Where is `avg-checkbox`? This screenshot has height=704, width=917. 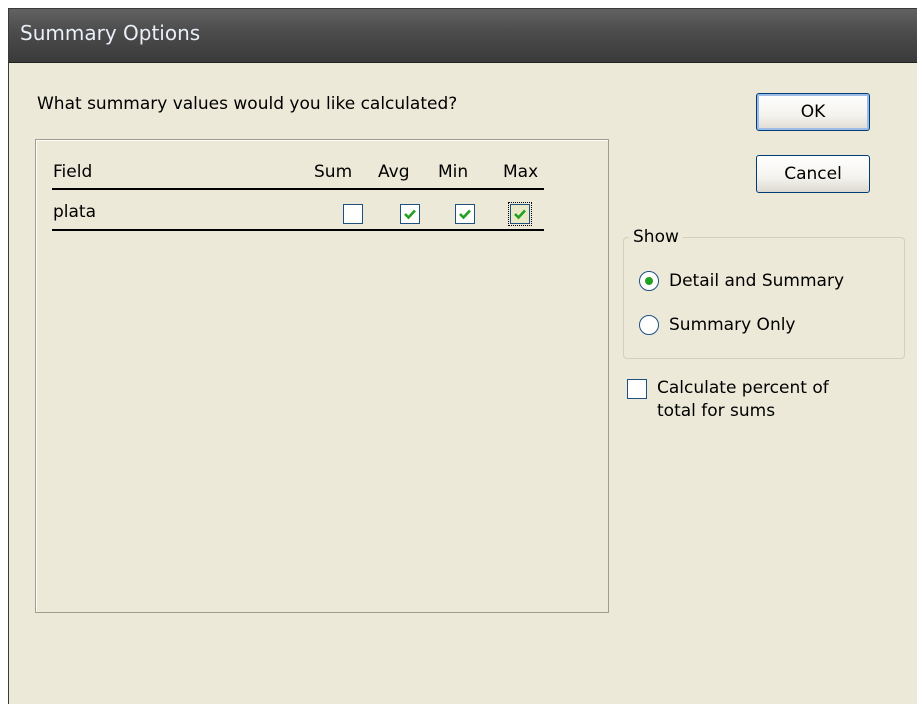
avg-checkbox is located at coordinates (410, 214).